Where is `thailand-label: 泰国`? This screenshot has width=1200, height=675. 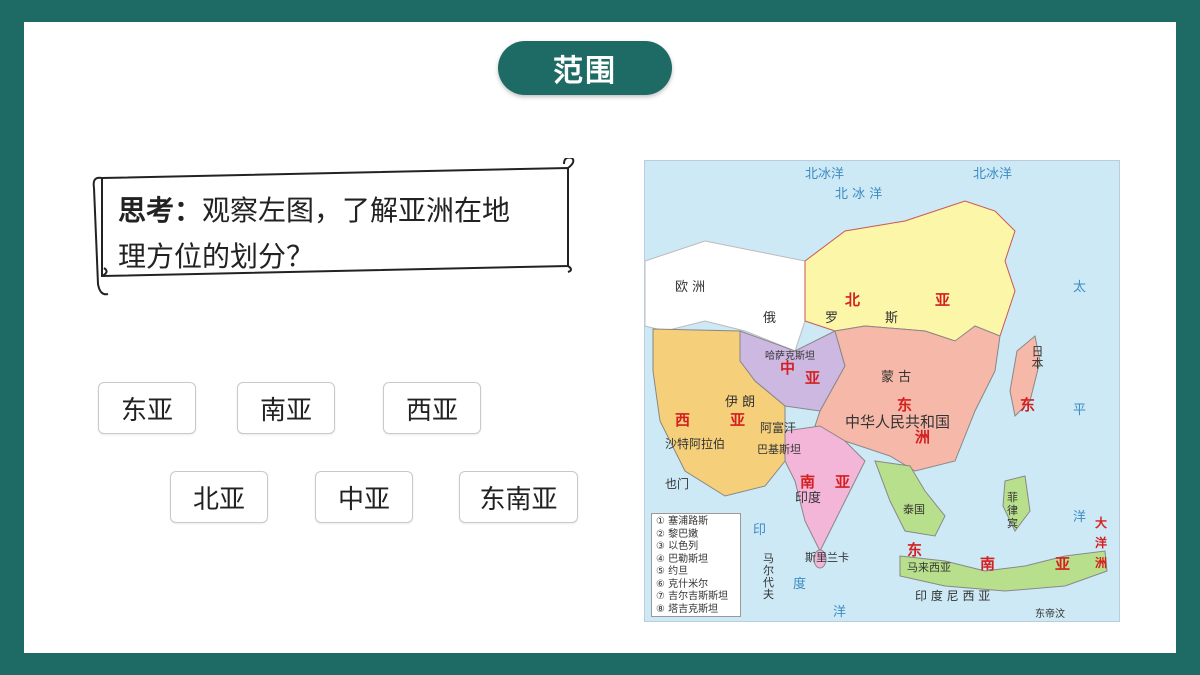
thailand-label: 泰国 is located at coordinates (914, 509).